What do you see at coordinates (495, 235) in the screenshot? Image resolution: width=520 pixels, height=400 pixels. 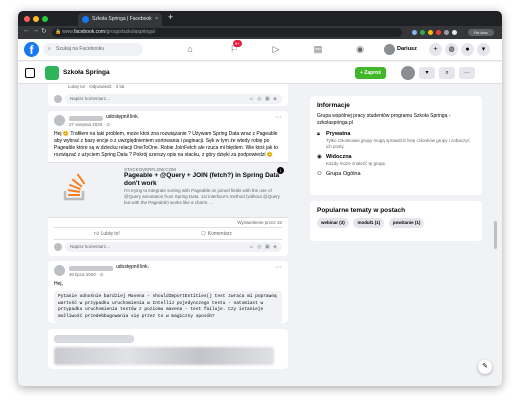 I see `page-scrollbar` at bounding box center [495, 235].